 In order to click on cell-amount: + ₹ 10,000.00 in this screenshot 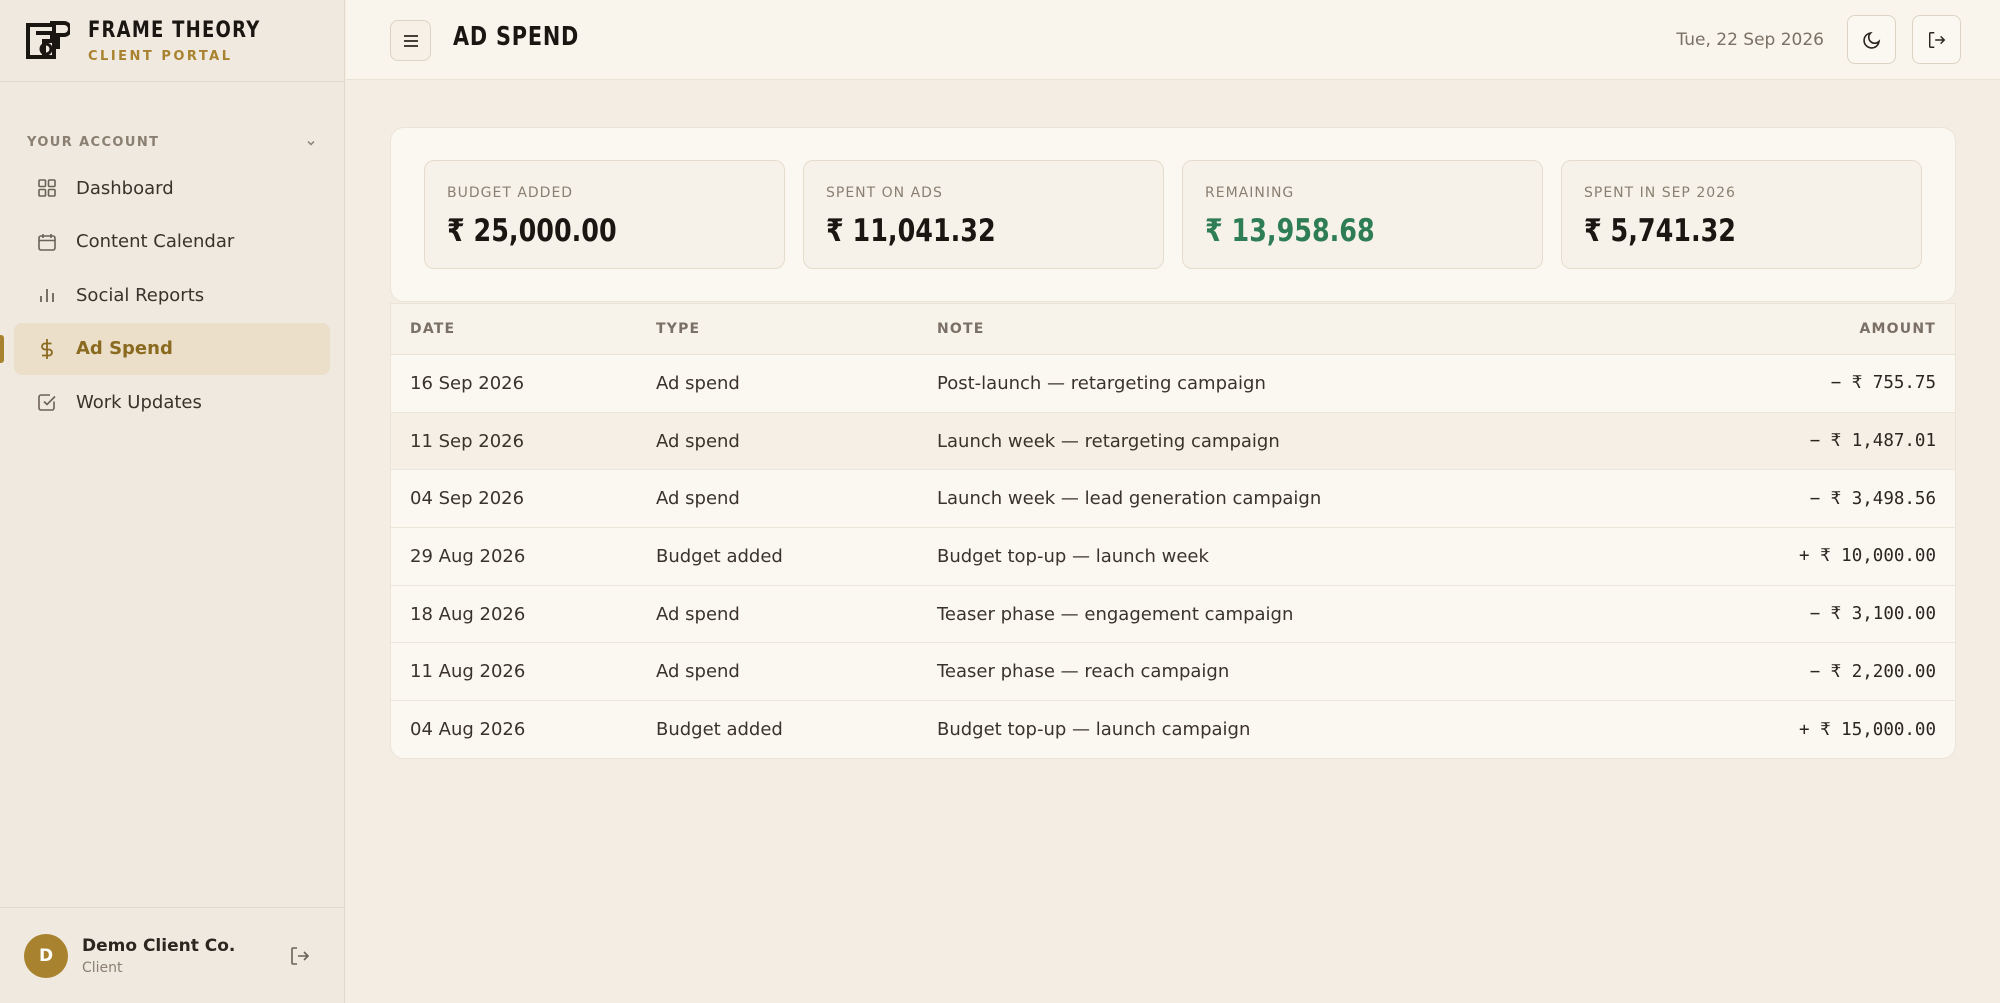, I will do `click(1867, 556)`.